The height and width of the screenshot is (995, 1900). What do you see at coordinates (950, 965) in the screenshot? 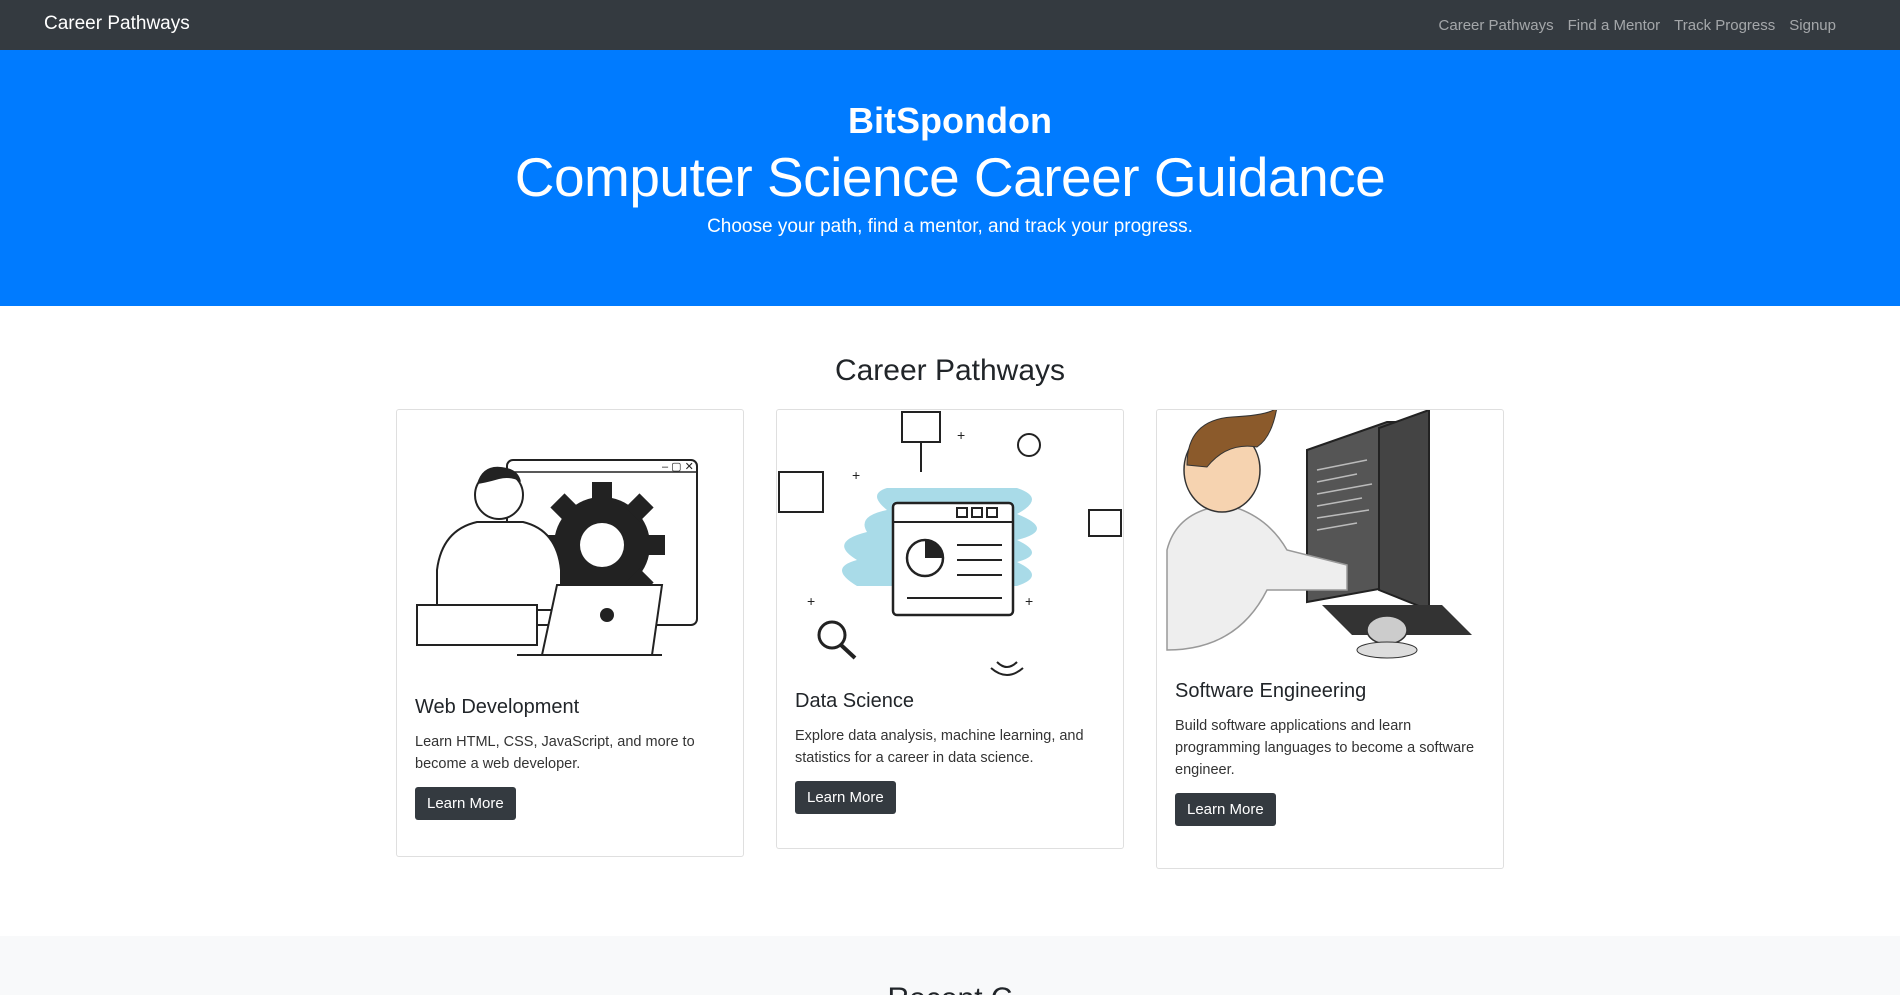
I see `recent-section-band: Recent C` at bounding box center [950, 965].